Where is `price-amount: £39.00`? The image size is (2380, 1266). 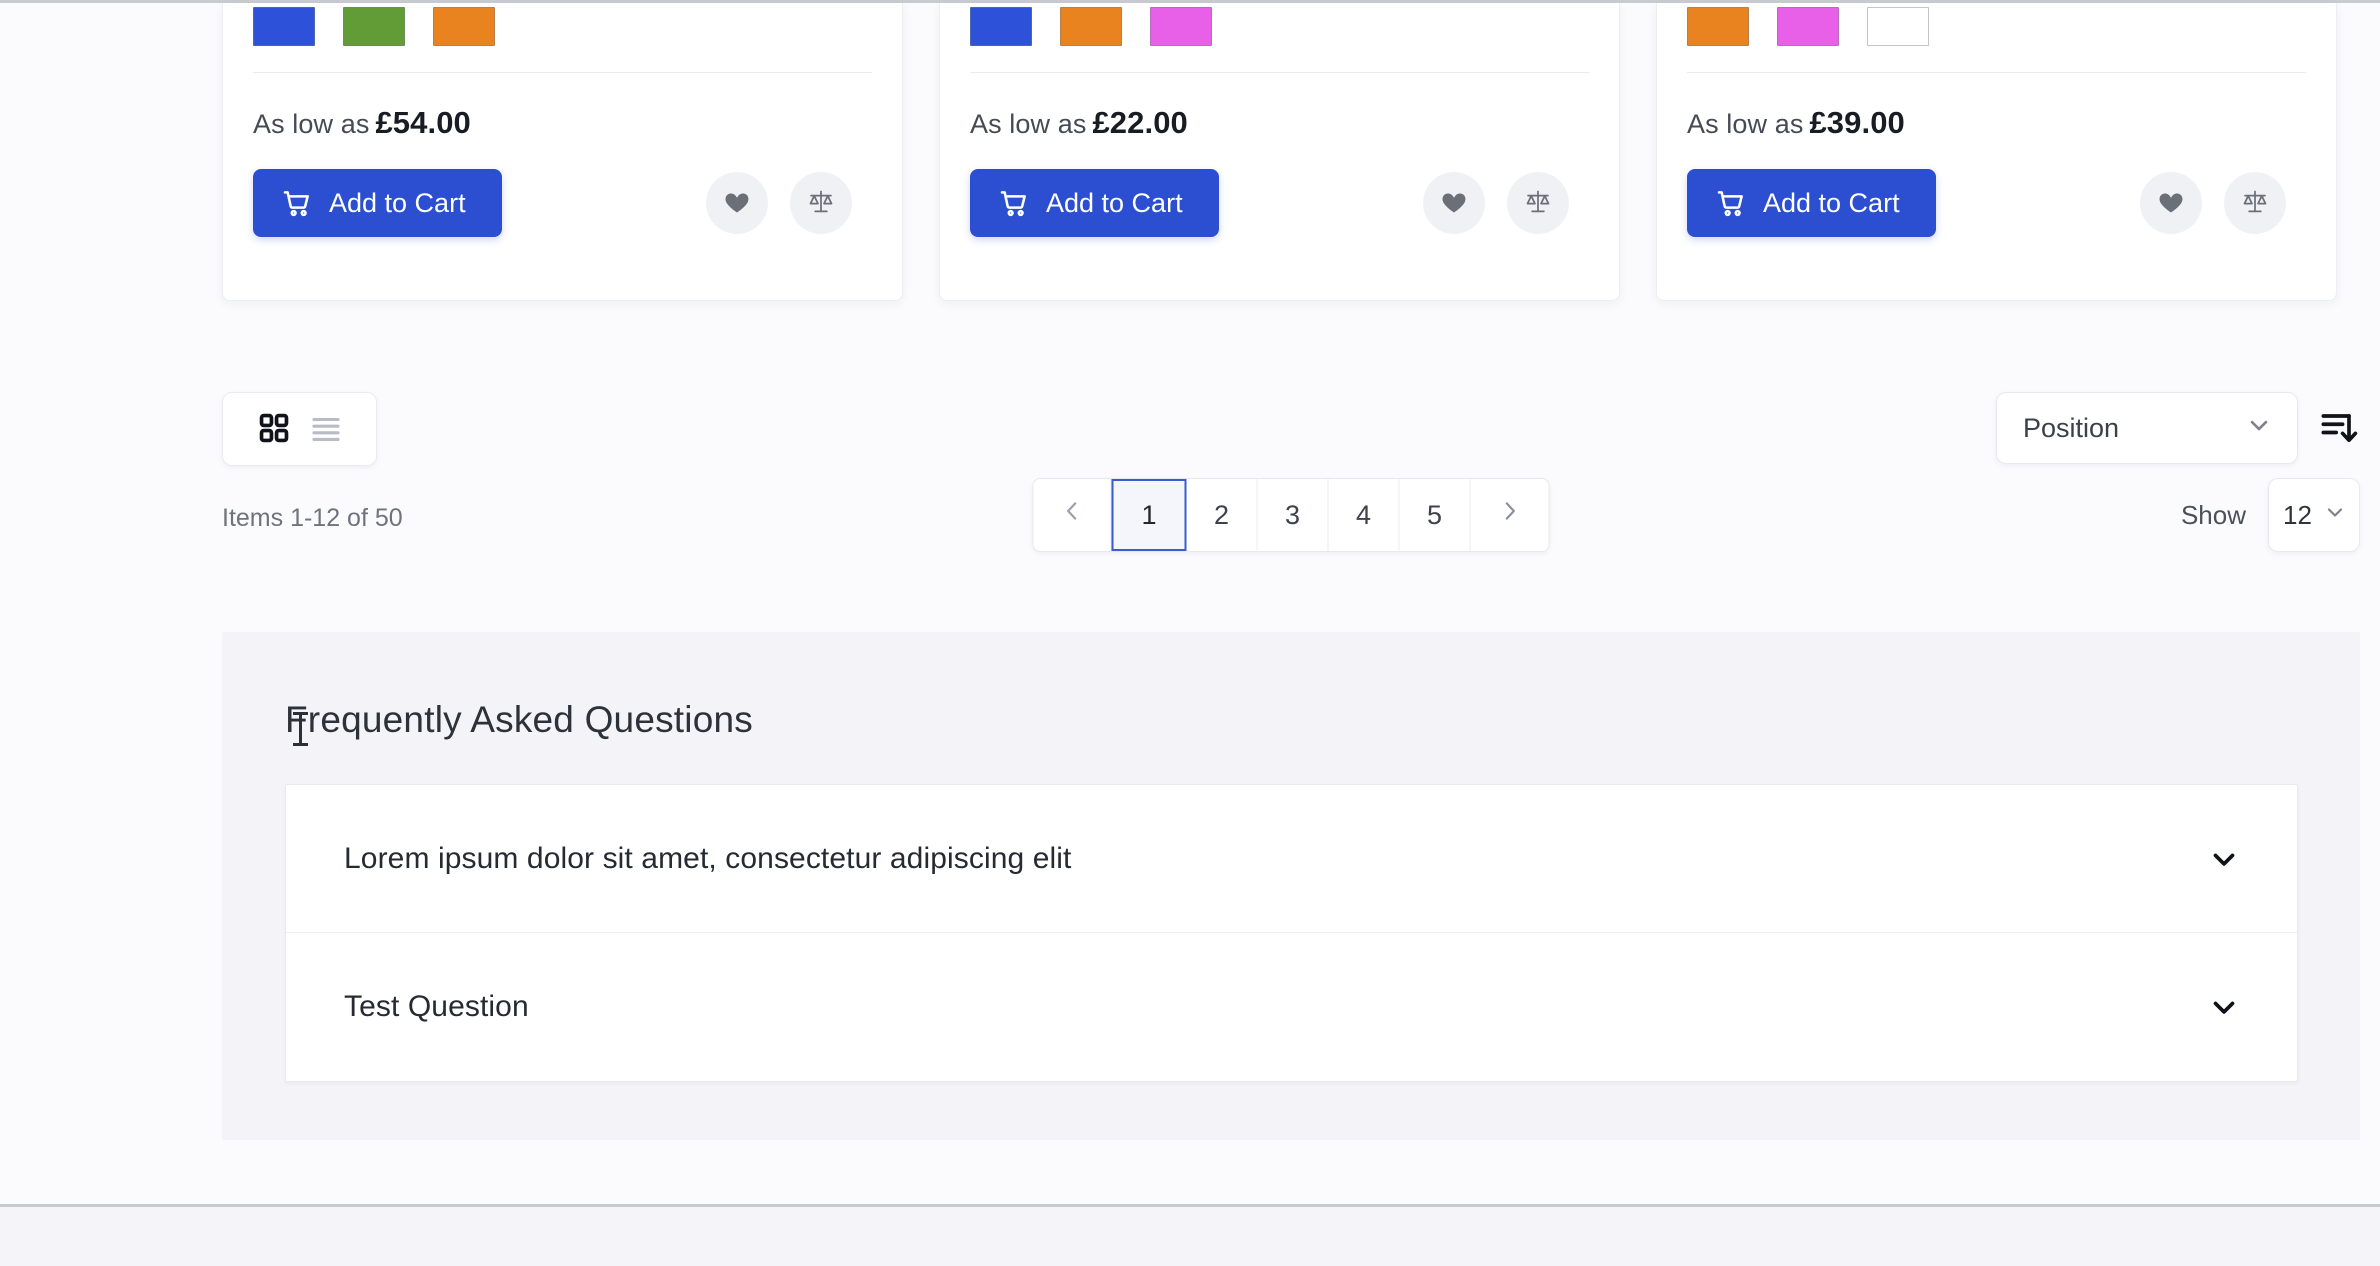
price-amount: £39.00 is located at coordinates (1857, 122).